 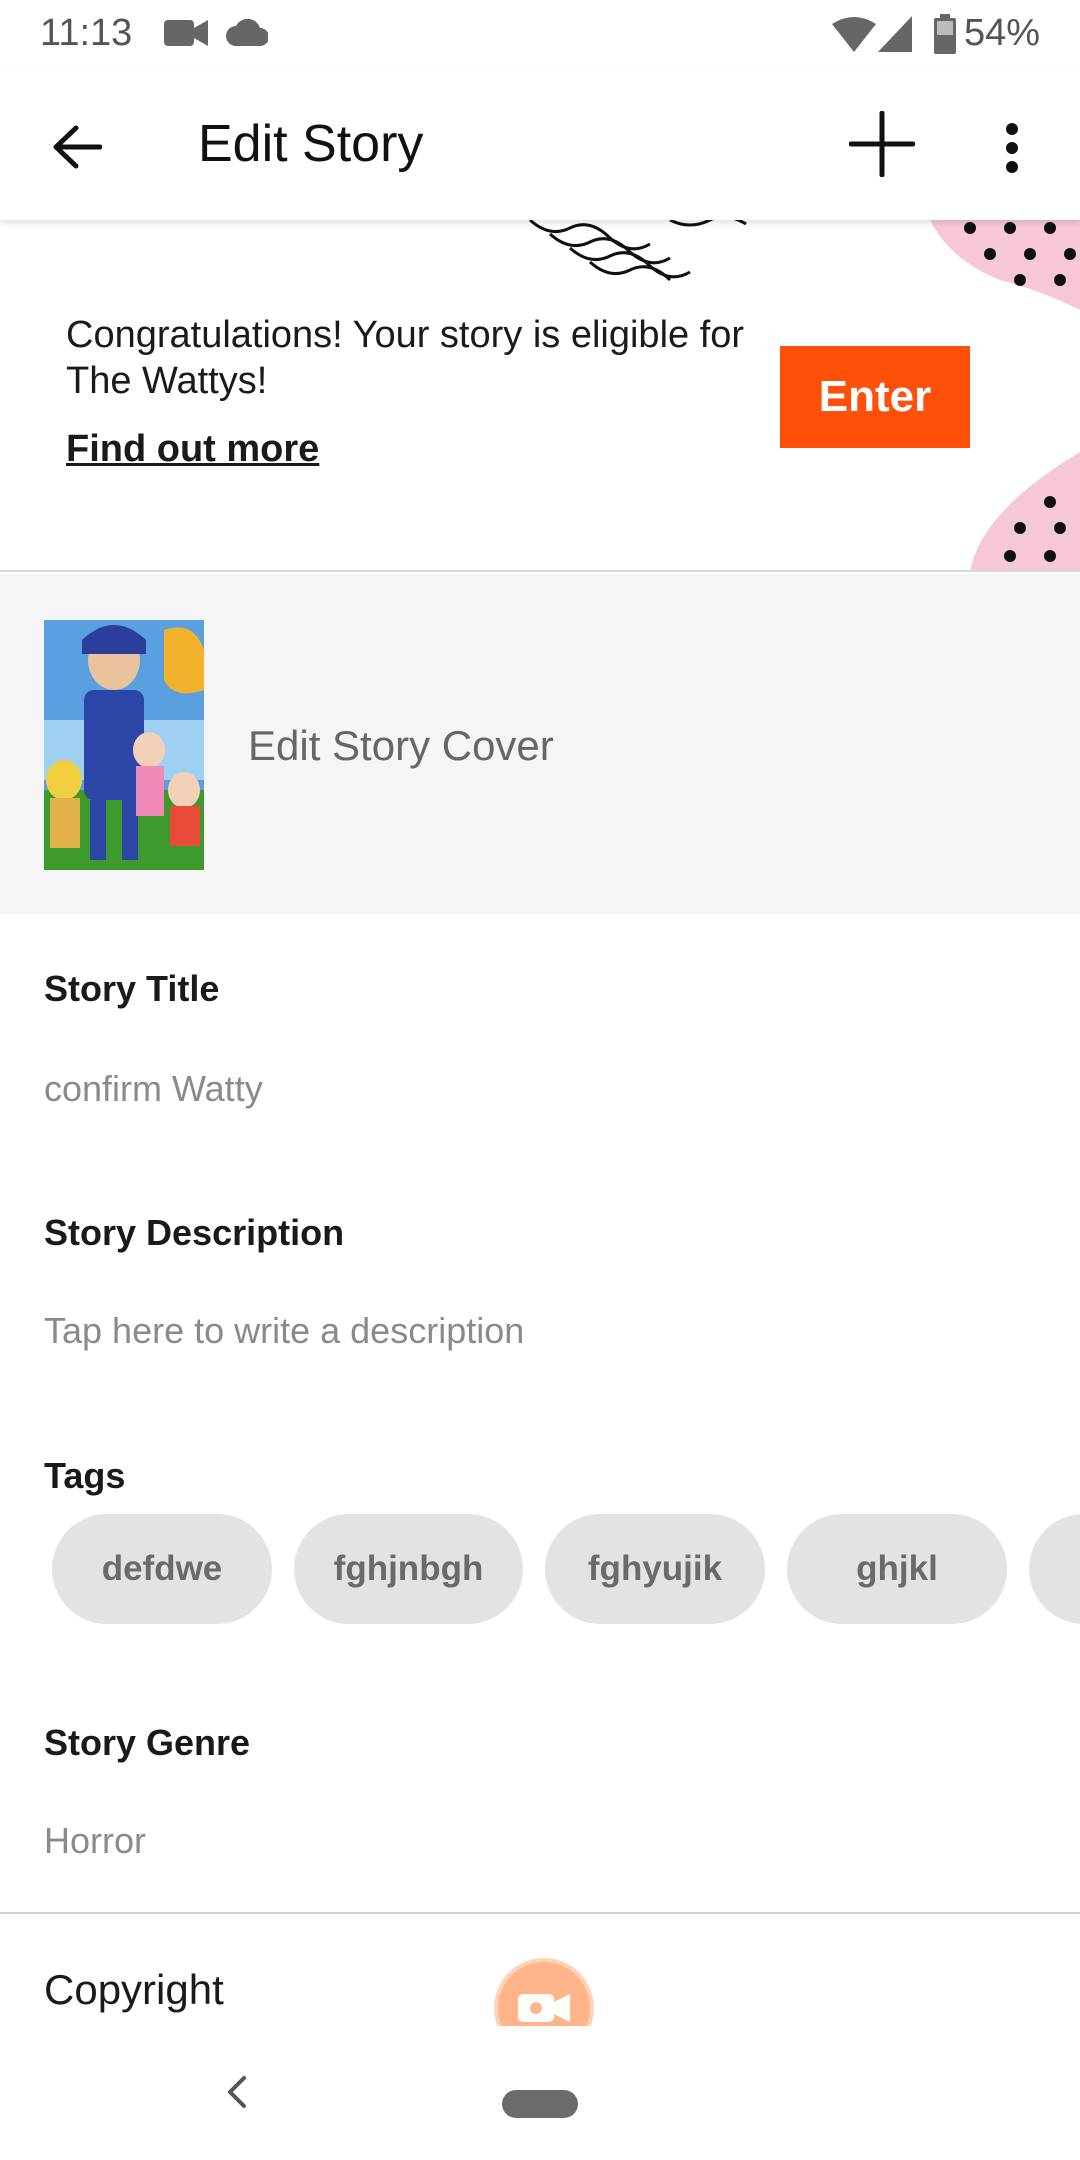 What do you see at coordinates (247, 34) in the screenshot?
I see `cloud-icon` at bounding box center [247, 34].